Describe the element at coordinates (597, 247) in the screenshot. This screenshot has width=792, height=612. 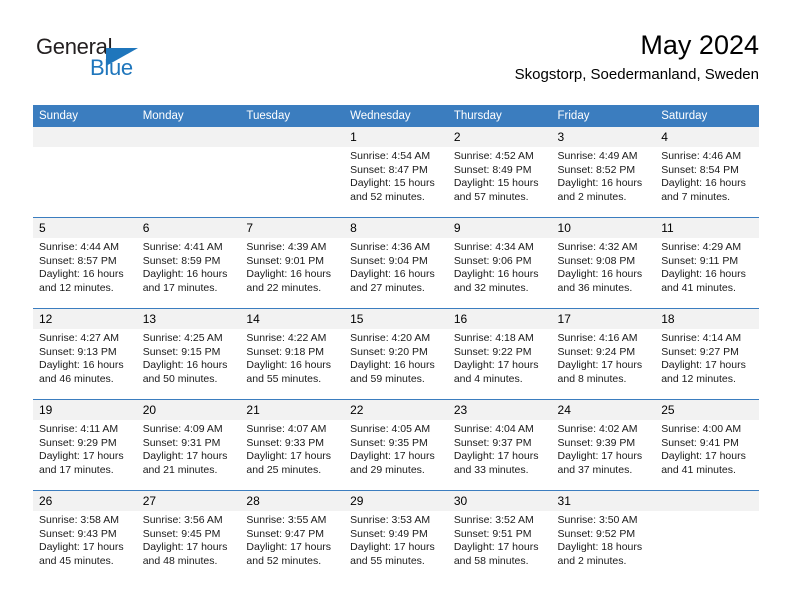
I see `sunrise-text: Sunrise: 4:32 AM` at that location.